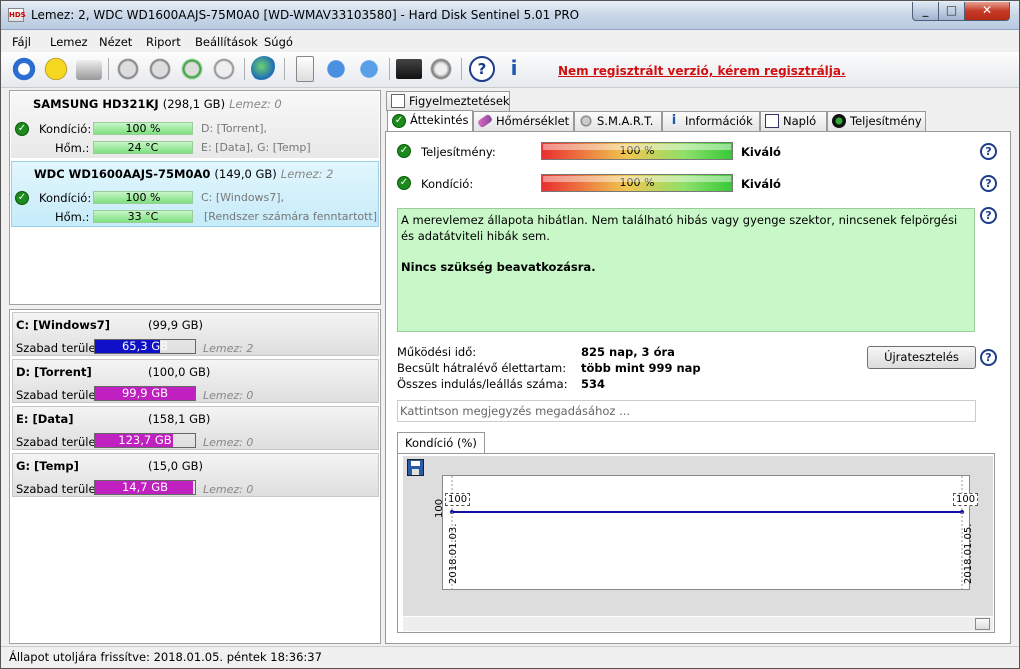  Describe the element at coordinates (586, 121) in the screenshot. I see `disk-smart-icon` at that location.